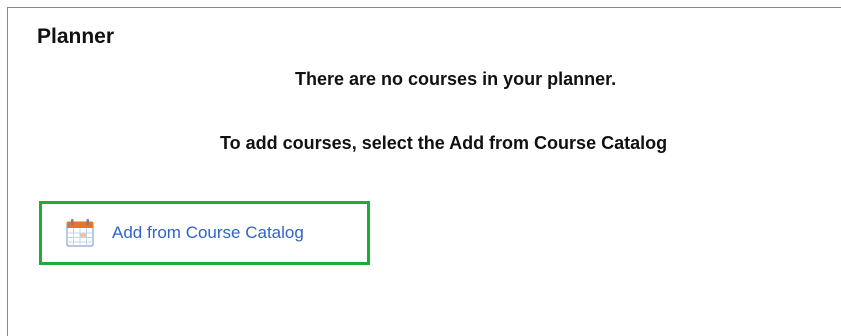  I want to click on empty-planner-message: There are no courses in your planner., so click(456, 79).